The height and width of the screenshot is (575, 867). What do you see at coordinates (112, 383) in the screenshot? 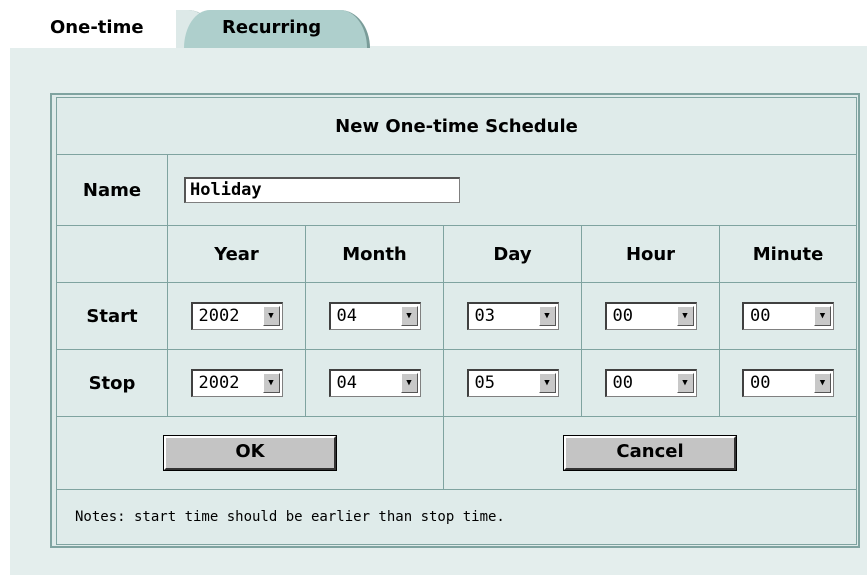
I see `stop-label: Stop` at bounding box center [112, 383].